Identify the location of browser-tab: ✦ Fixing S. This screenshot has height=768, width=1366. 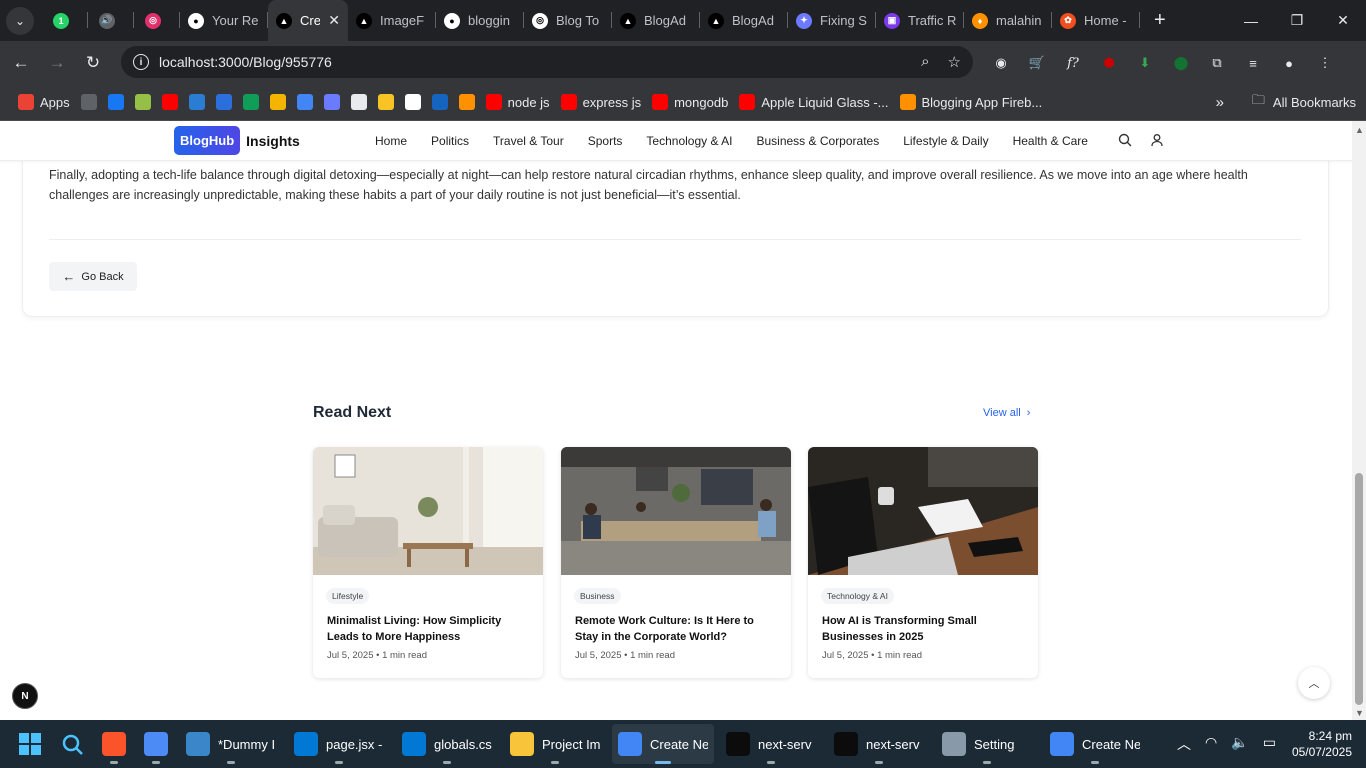
(832, 20).